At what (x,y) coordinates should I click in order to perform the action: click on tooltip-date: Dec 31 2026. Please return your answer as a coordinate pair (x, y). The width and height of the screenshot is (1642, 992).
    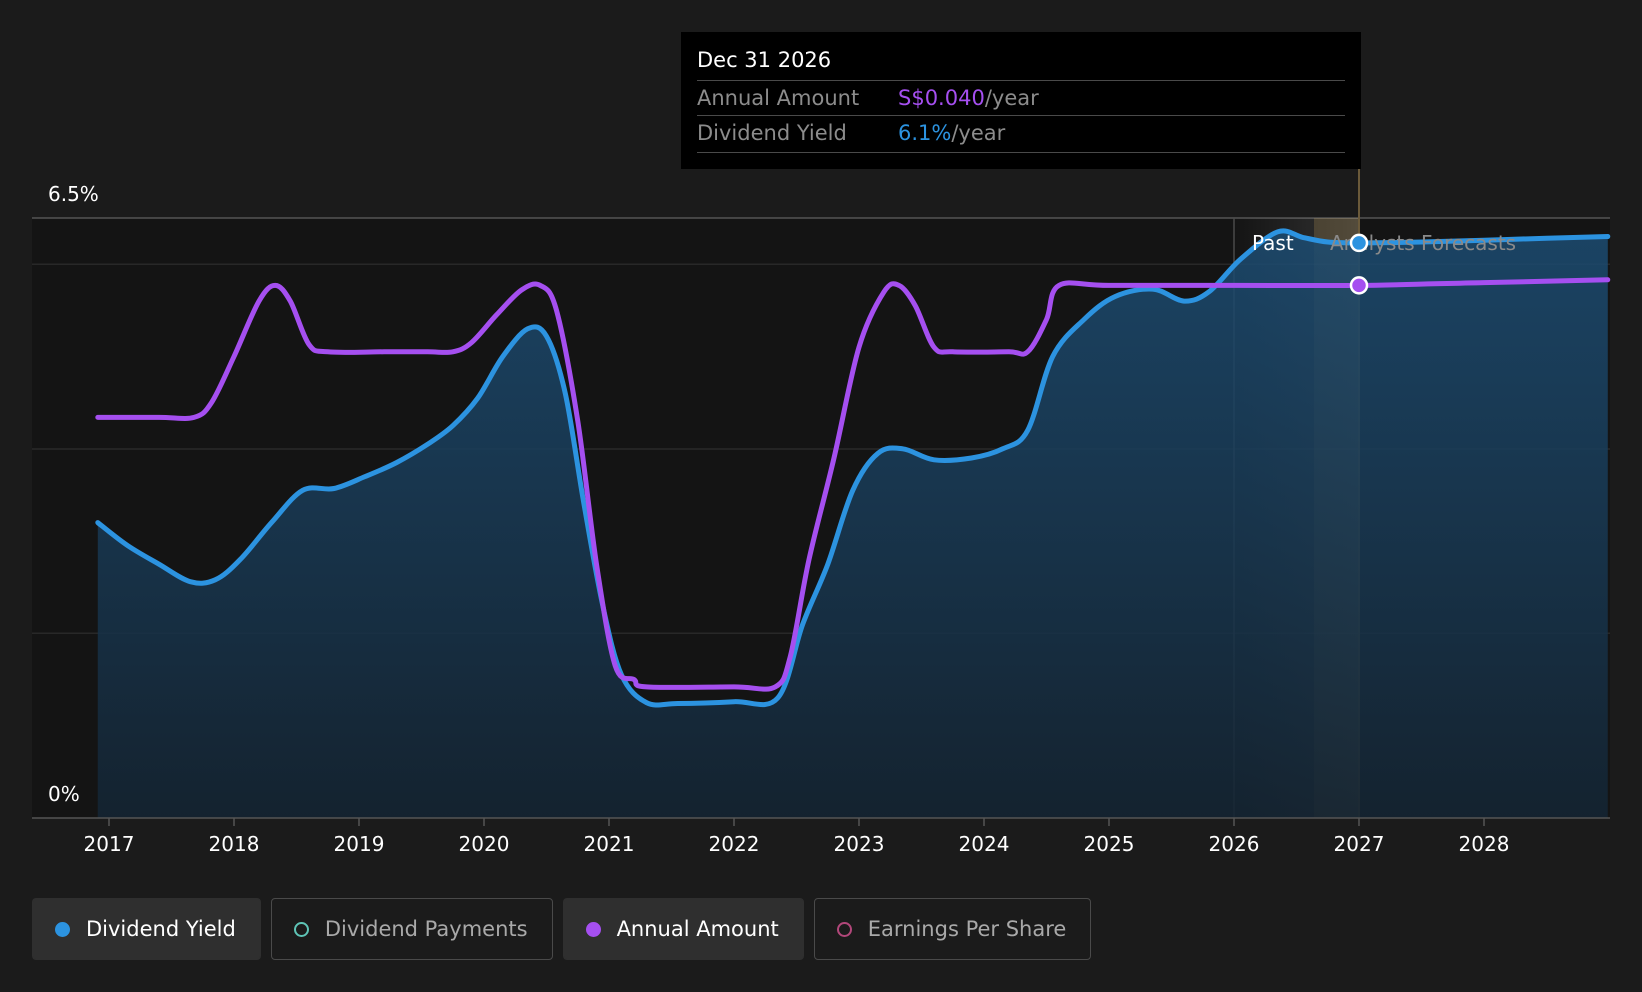
    Looking at the image, I should click on (1021, 63).